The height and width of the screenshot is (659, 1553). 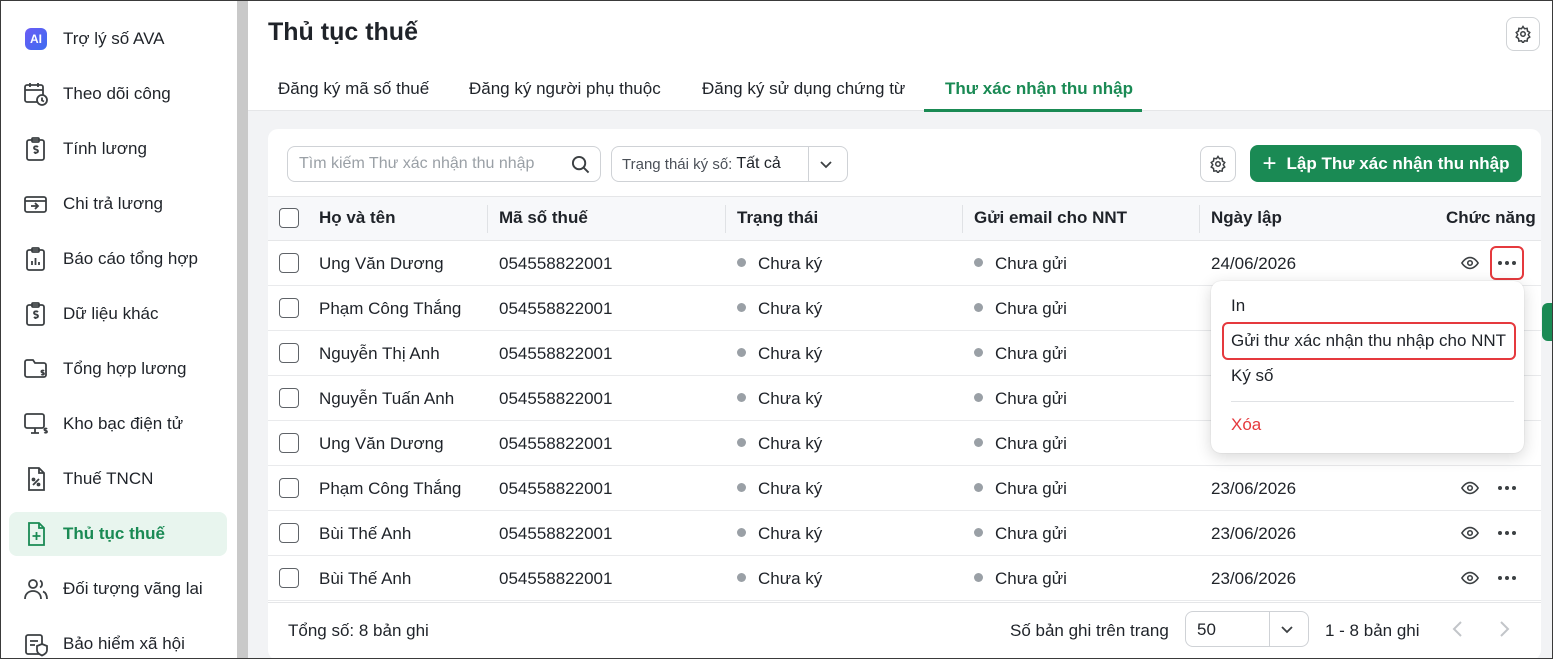 What do you see at coordinates (1386, 163) in the screenshot?
I see `create-income-letter-button: + Lập Thư xác nhận thu nhập` at bounding box center [1386, 163].